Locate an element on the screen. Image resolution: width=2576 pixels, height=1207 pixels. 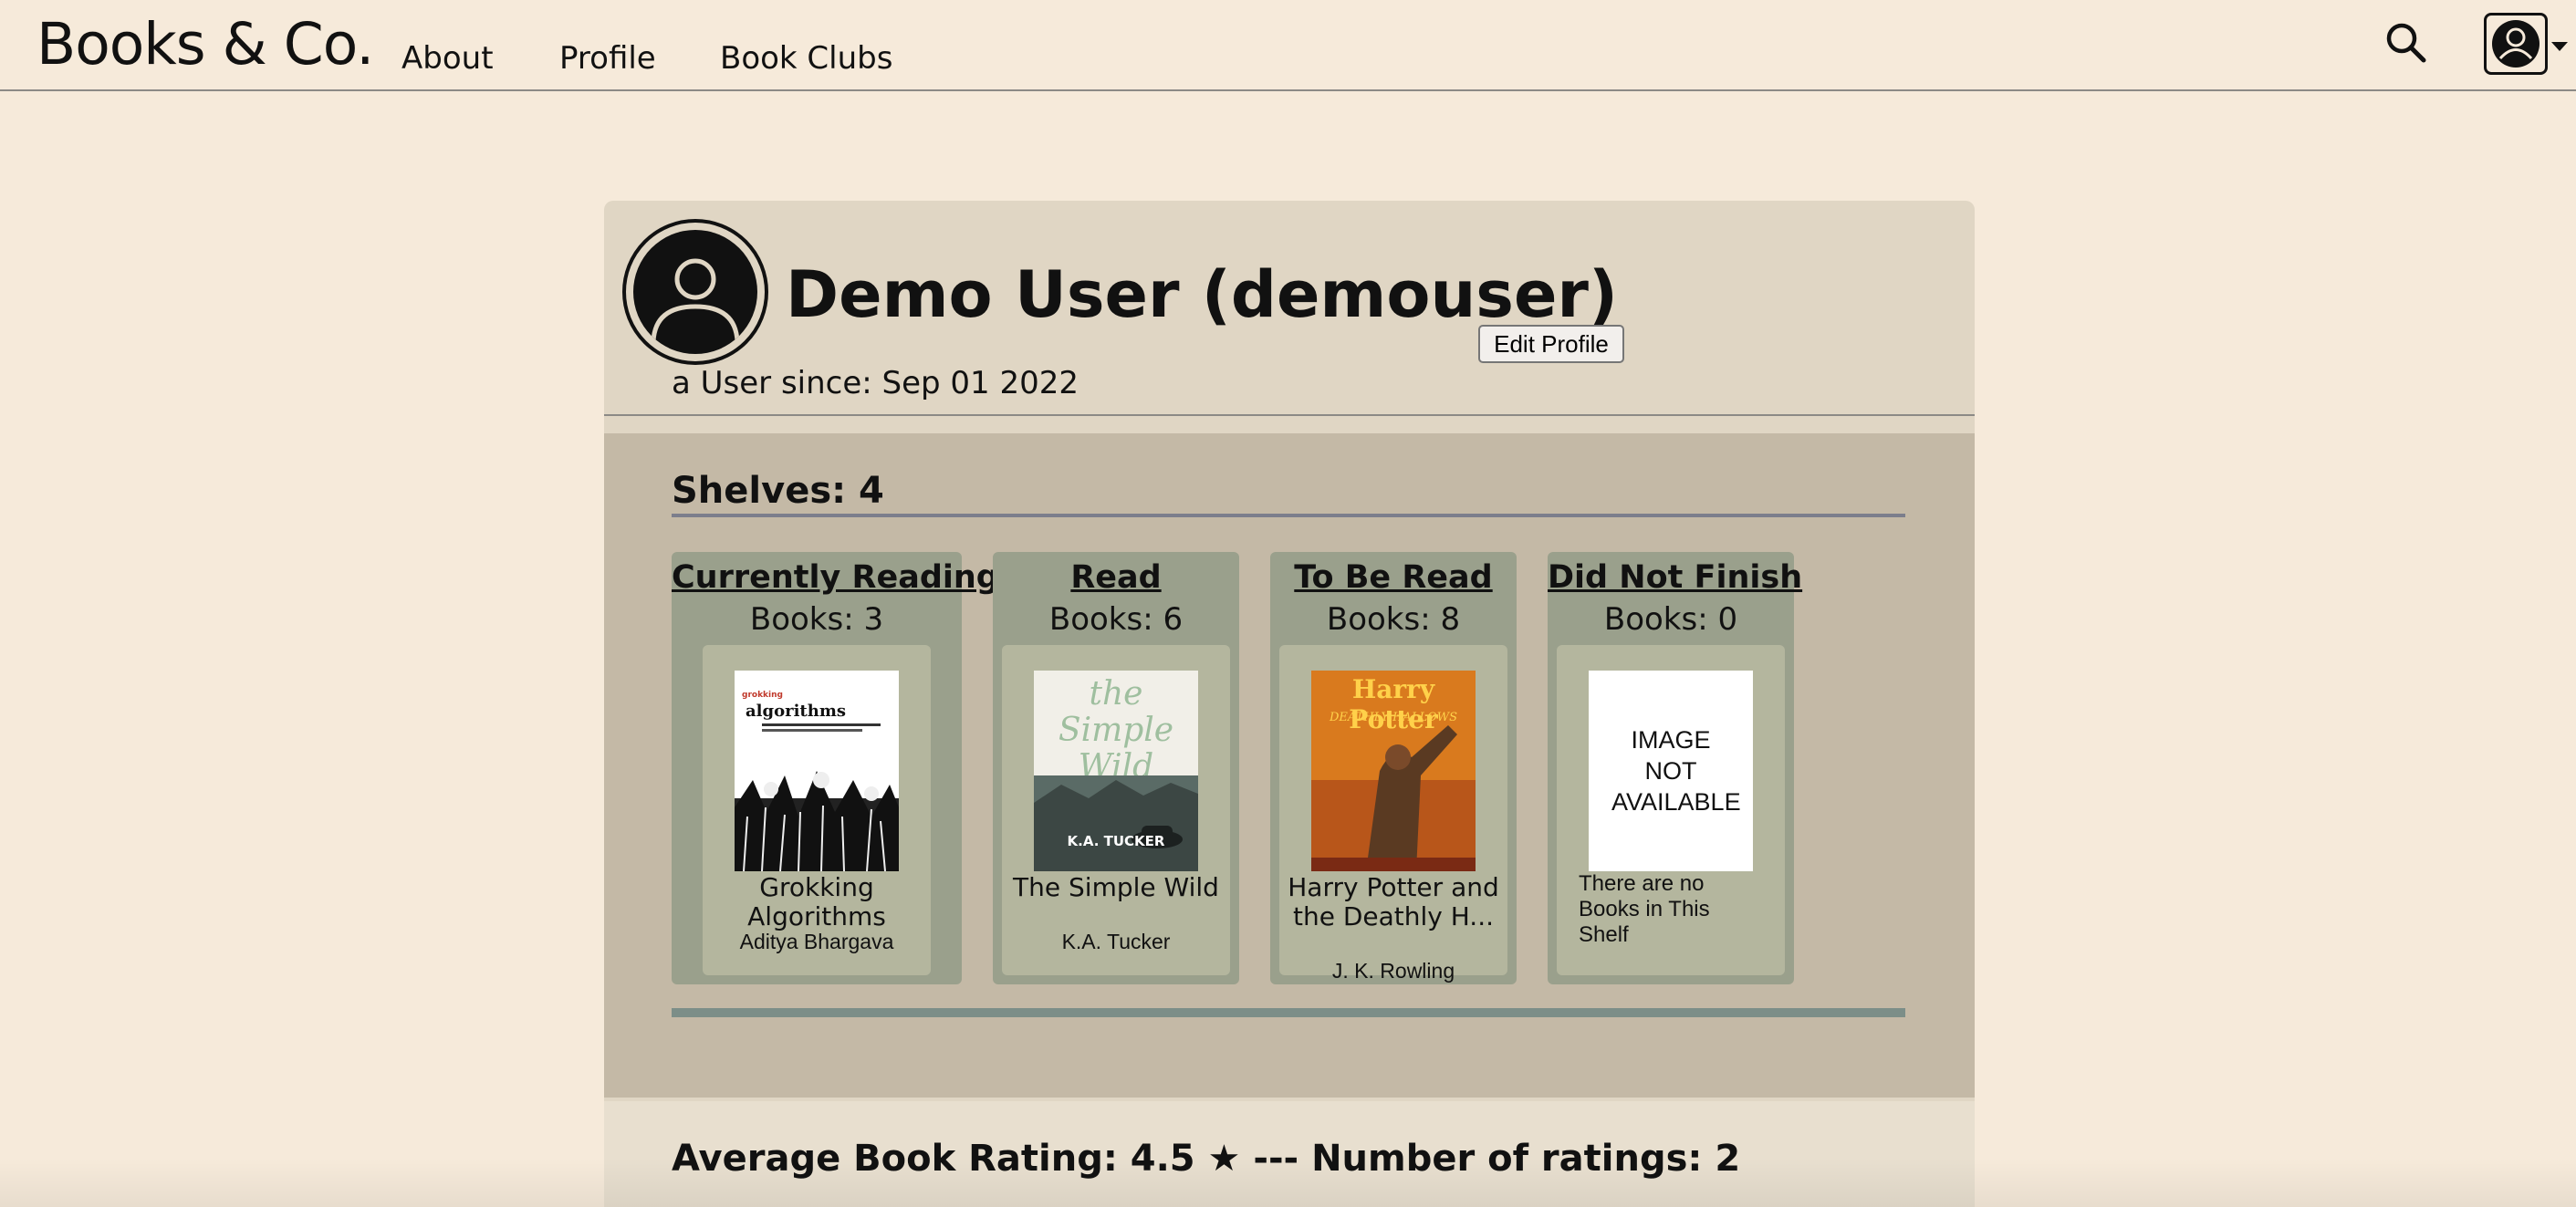
cover-text: grokking is located at coordinates (762, 695).